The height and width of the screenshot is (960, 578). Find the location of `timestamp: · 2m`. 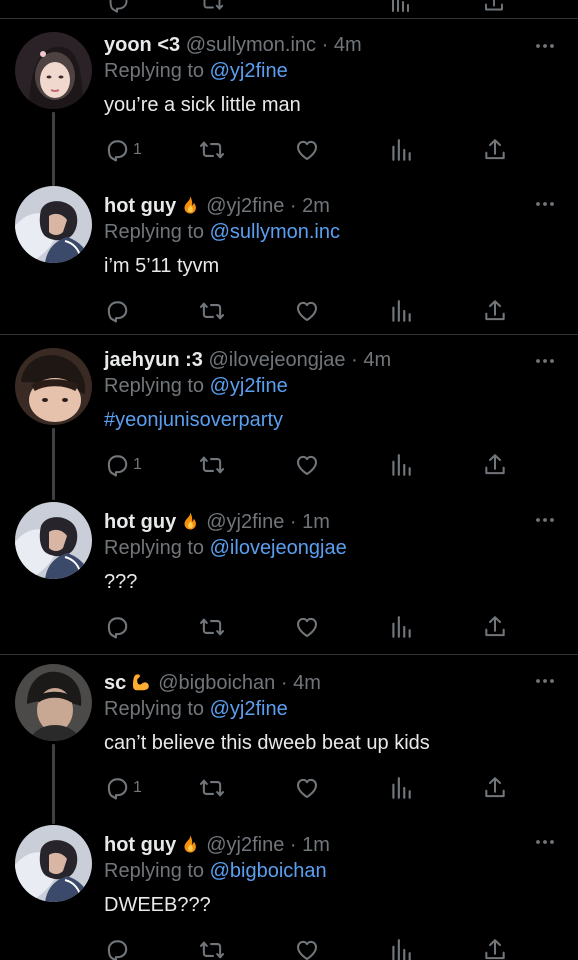

timestamp: · 2m is located at coordinates (310, 206).